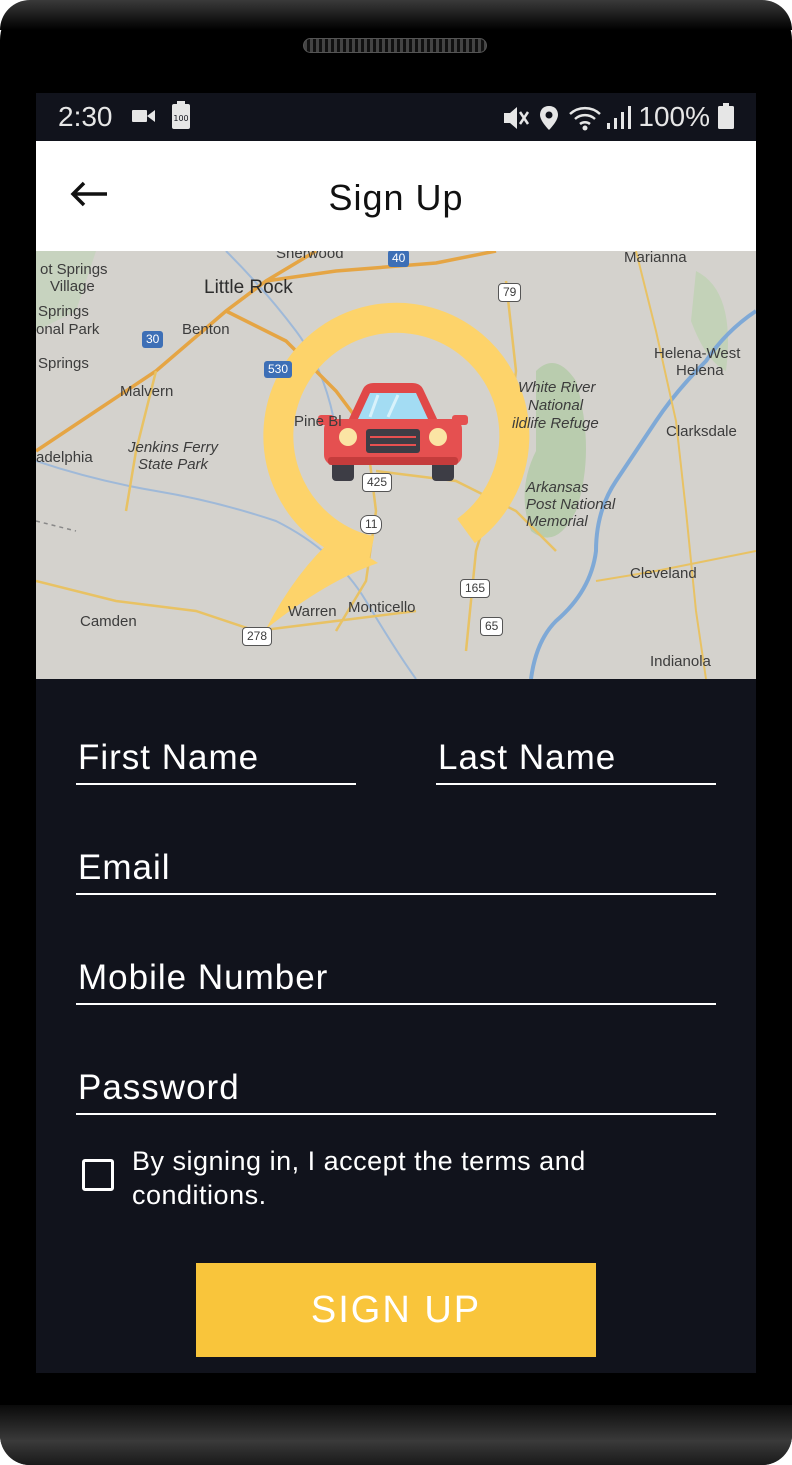 The image size is (792, 1465). I want to click on route-shield: 11, so click(371, 524).